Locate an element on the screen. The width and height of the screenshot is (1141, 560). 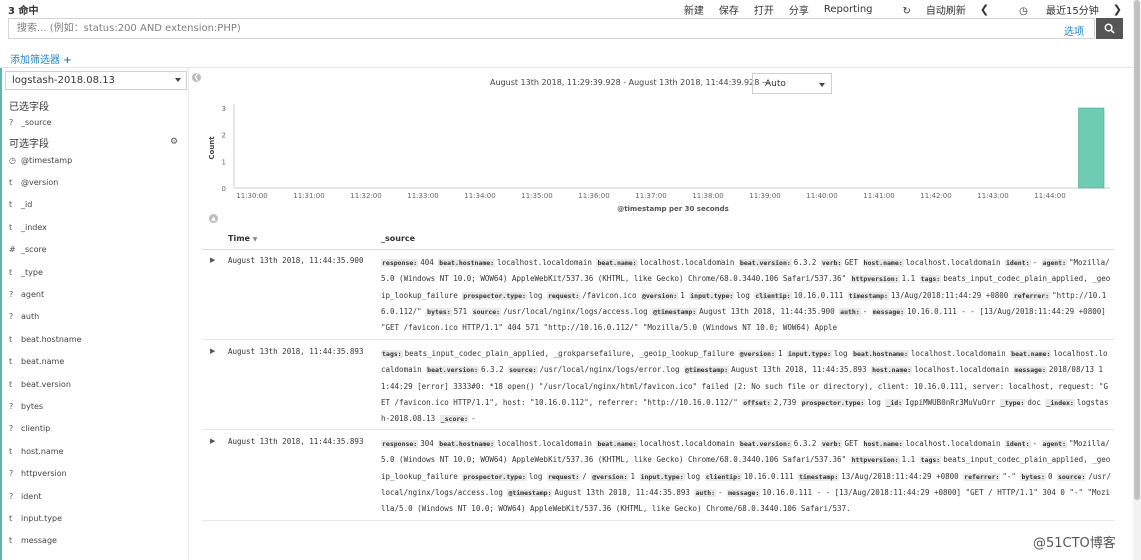
sidebar-field-input-type: t input.type is located at coordinates (35, 518).